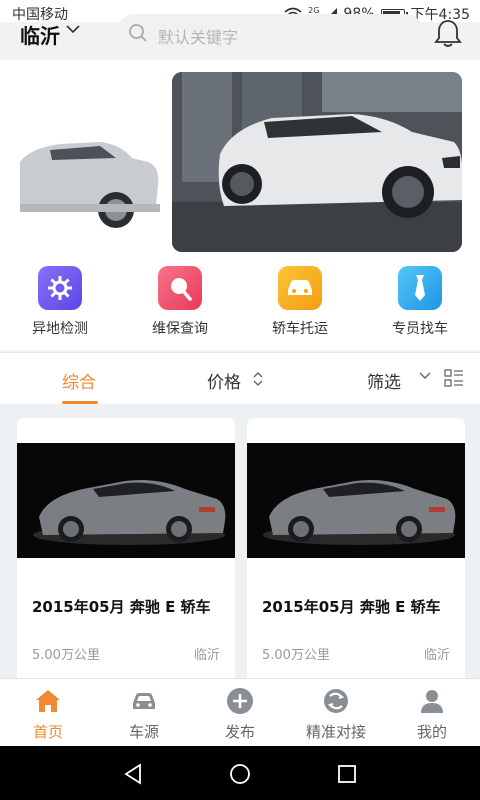 This screenshot has width=480, height=800. What do you see at coordinates (133, 774) in the screenshot?
I see `back-icon` at bounding box center [133, 774].